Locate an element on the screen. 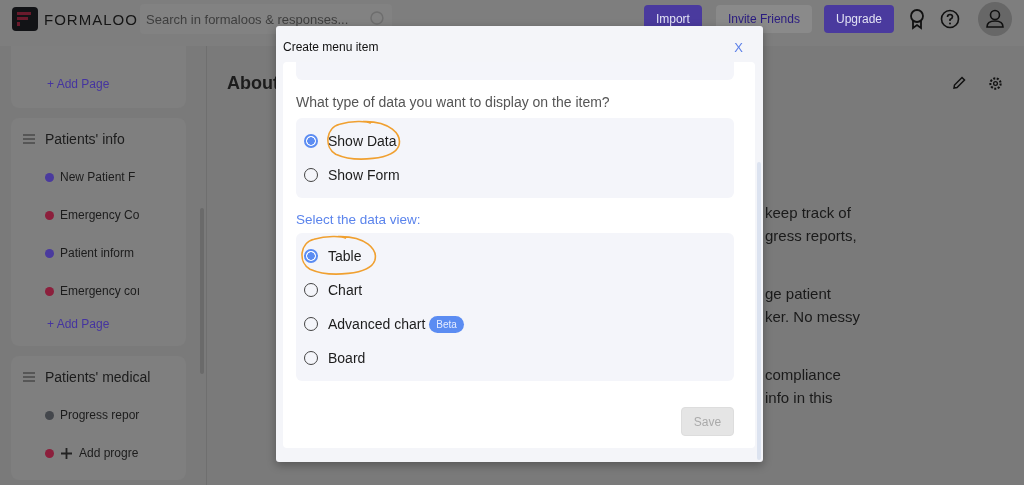 Image resolution: width=1024 pixels, height=485 pixels. sidebar-item: Add progre is located at coordinates (99, 453).